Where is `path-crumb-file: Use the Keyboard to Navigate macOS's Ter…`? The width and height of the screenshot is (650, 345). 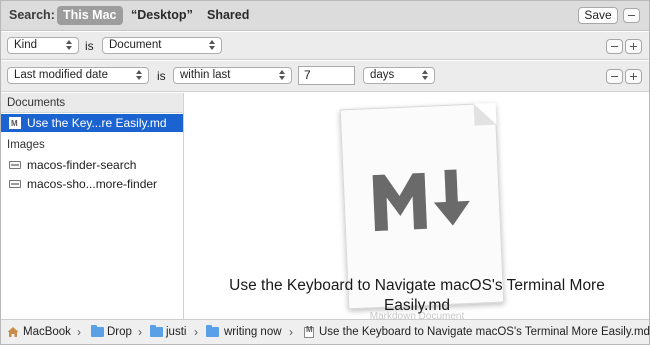 path-crumb-file: Use the Keyboard to Navigate macOS's Ter… is located at coordinates (484, 332).